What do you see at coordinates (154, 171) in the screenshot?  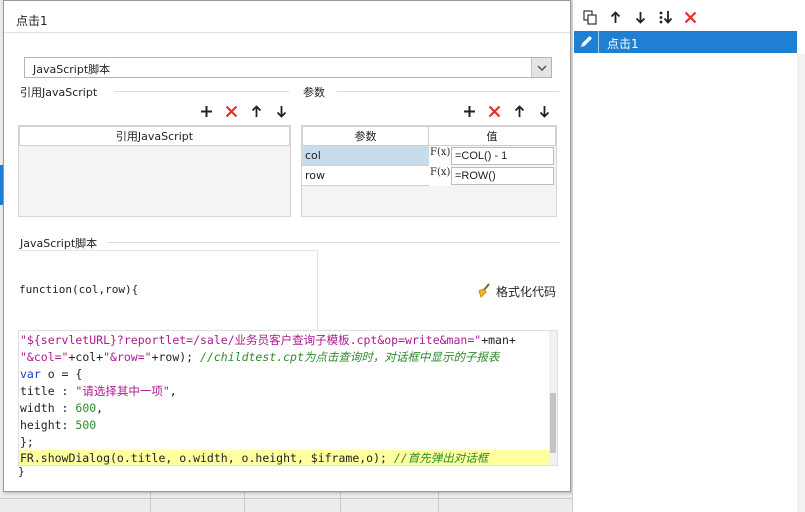 I see `ref-js-panel: 引用JavaScript` at bounding box center [154, 171].